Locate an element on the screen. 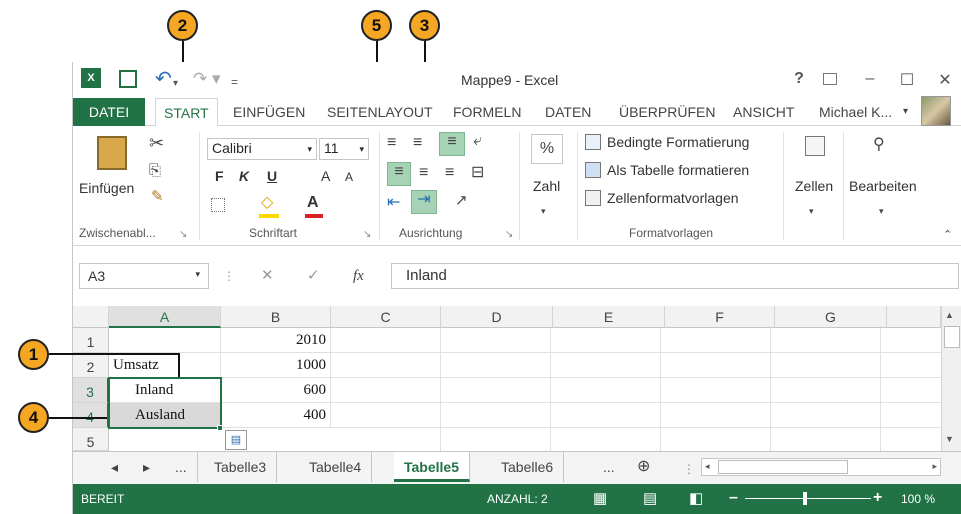  avatar is located at coordinates (936, 111).